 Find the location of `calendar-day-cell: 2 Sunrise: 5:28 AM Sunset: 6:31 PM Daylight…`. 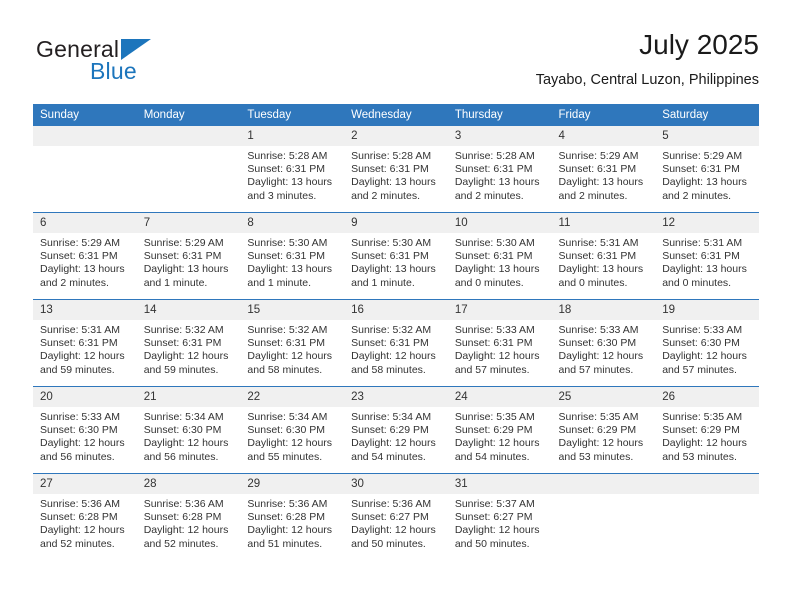

calendar-day-cell: 2 Sunrise: 5:28 AM Sunset: 6:31 PM Daylight… is located at coordinates (396, 169).